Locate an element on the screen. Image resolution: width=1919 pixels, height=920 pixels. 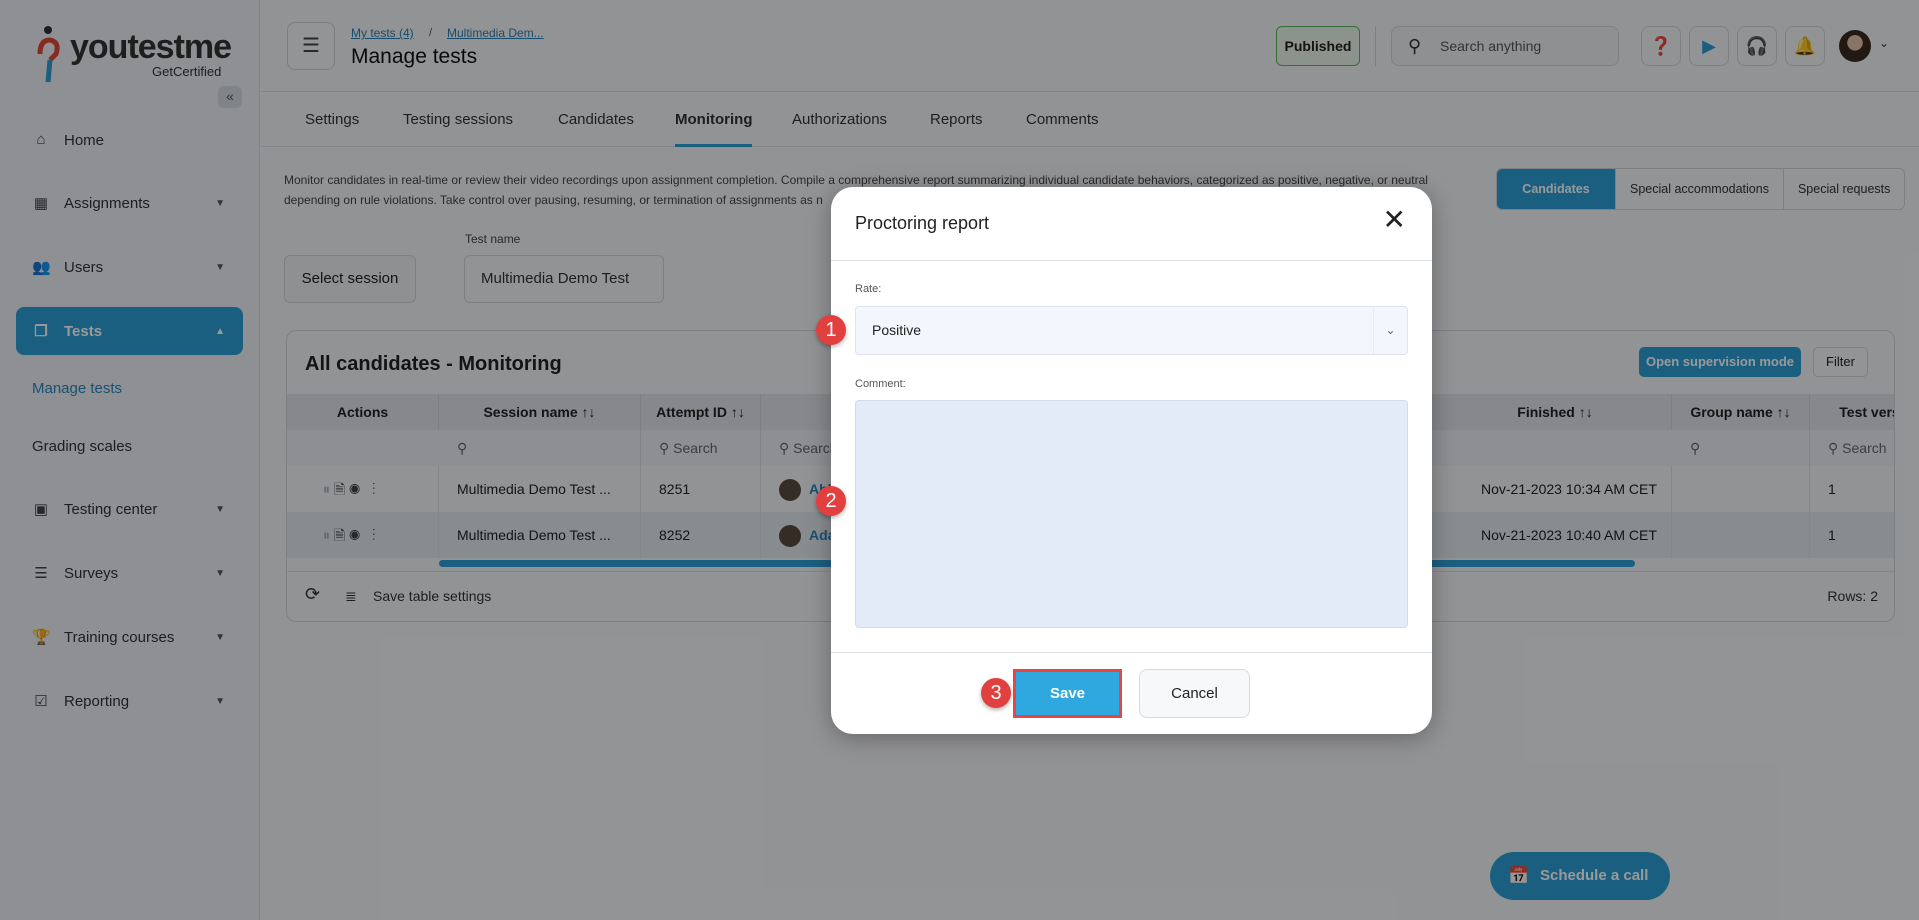
cancel-button: Cancel is located at coordinates (1194, 693).